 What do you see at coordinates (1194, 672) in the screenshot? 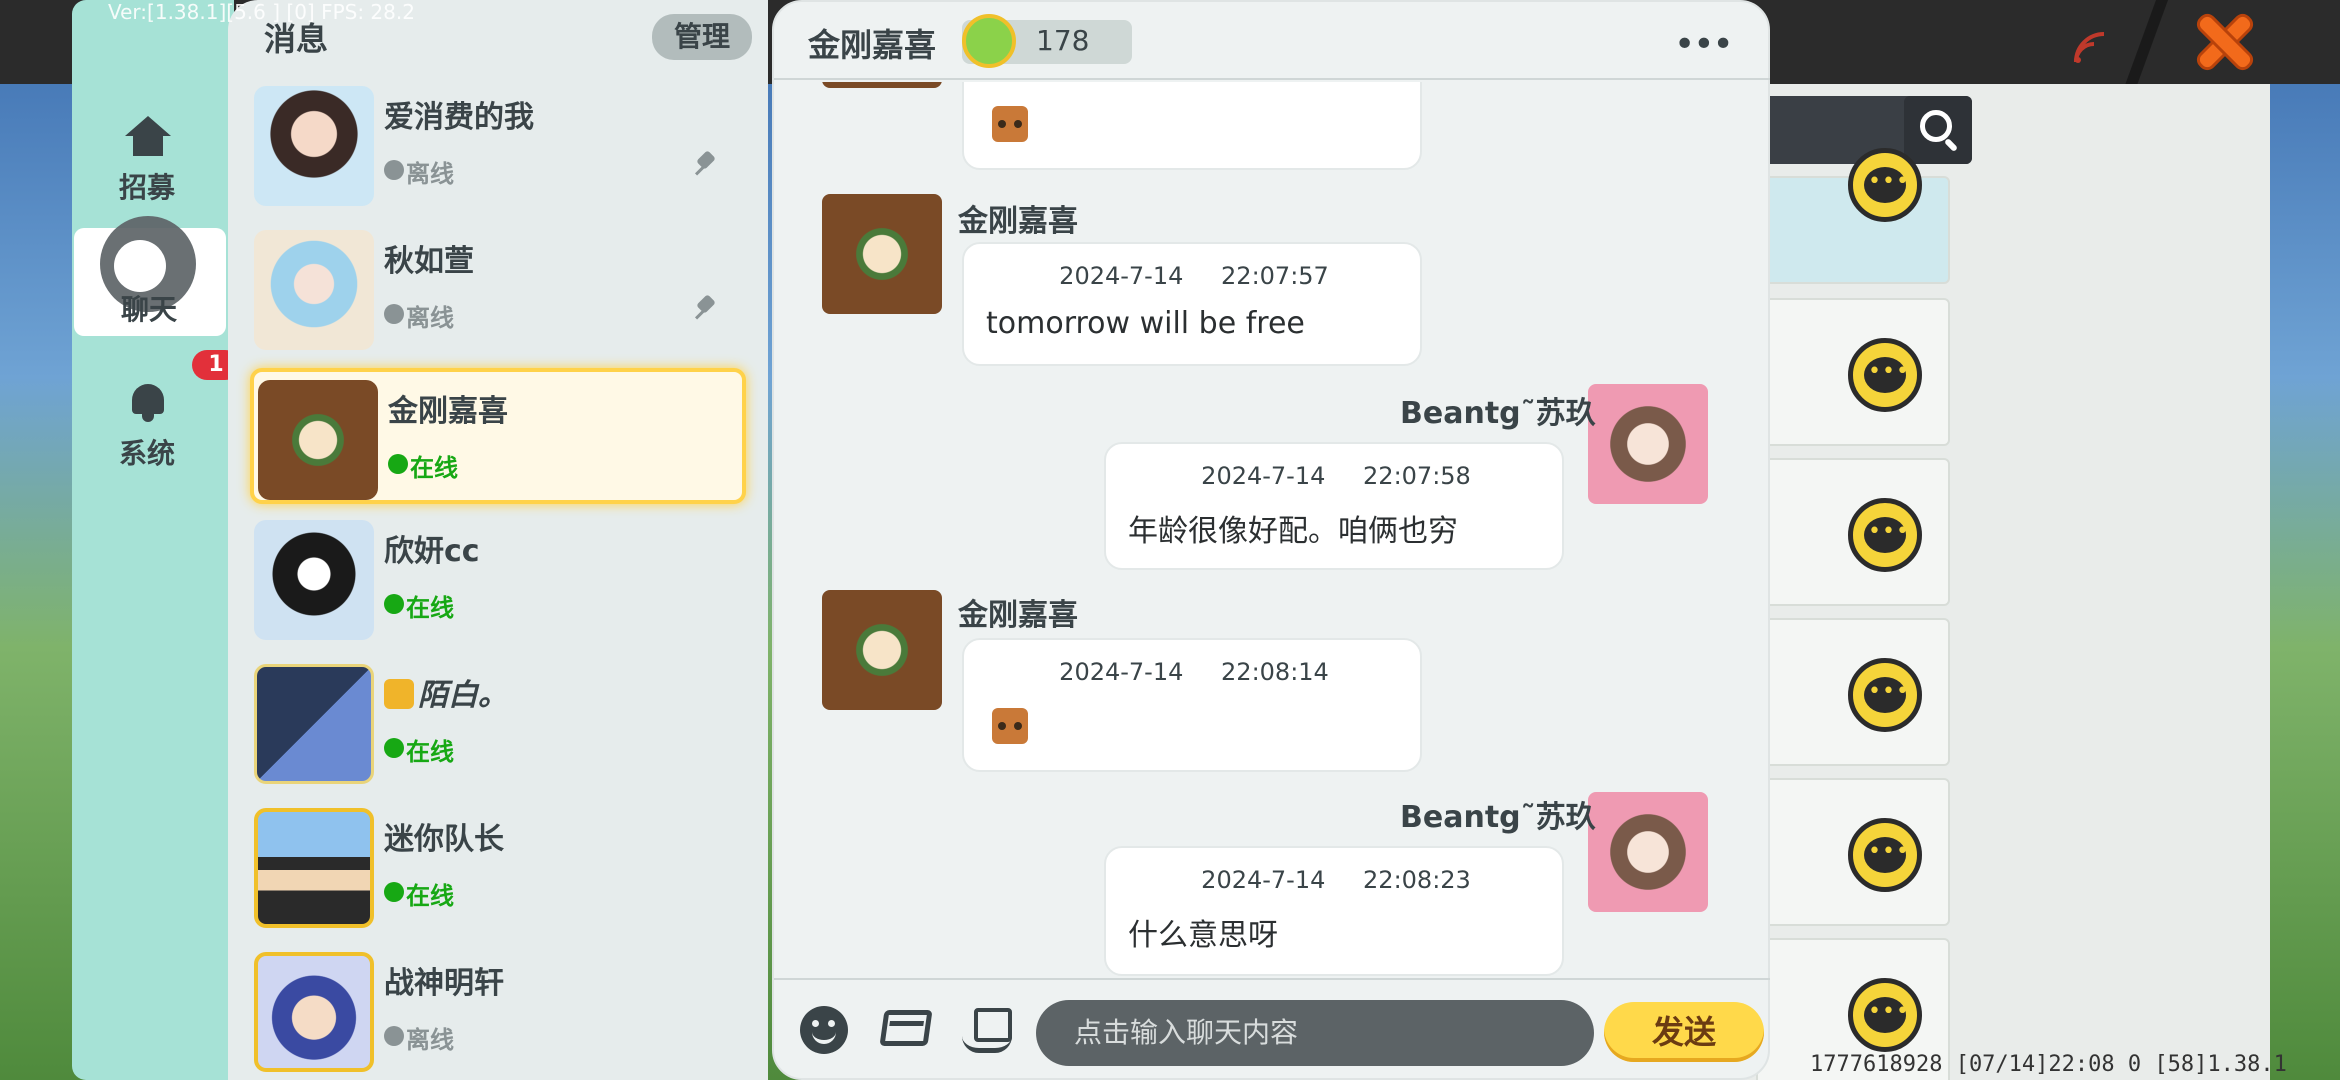
I see `message-timestamp: 2024-7-14 22:08:14` at bounding box center [1194, 672].